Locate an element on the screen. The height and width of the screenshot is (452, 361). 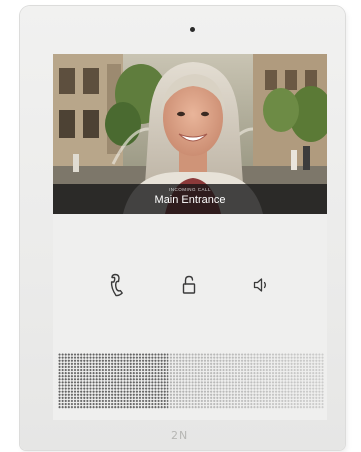
phone-handset-icon is located at coordinates (116, 285).